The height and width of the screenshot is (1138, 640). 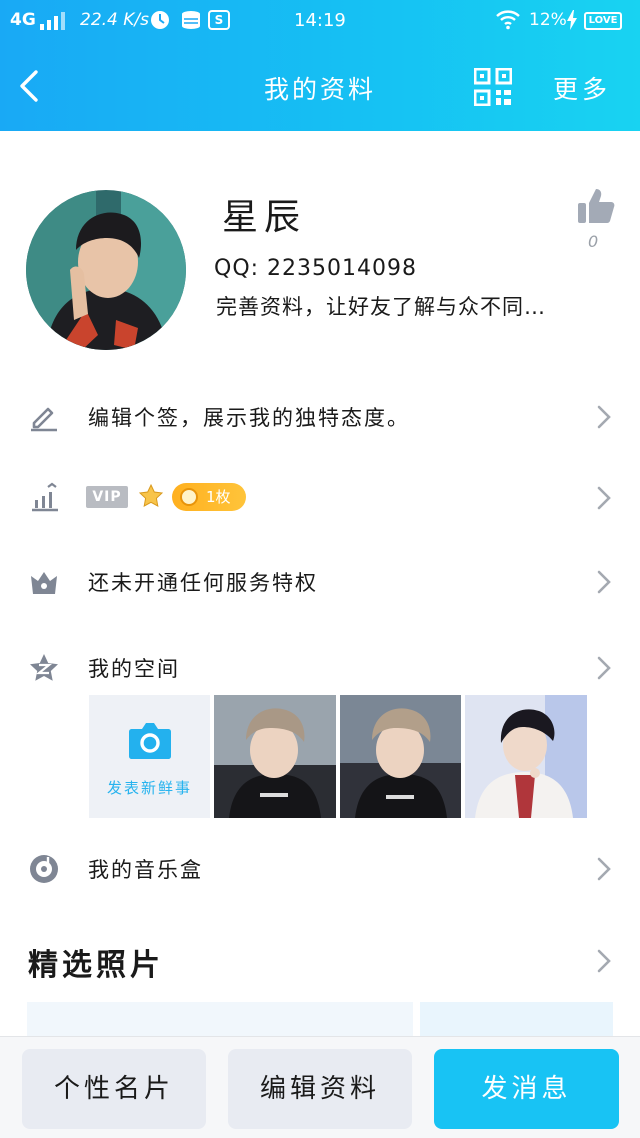 I want to click on edit-profile-button: 编辑资料, so click(x=320, y=1089).